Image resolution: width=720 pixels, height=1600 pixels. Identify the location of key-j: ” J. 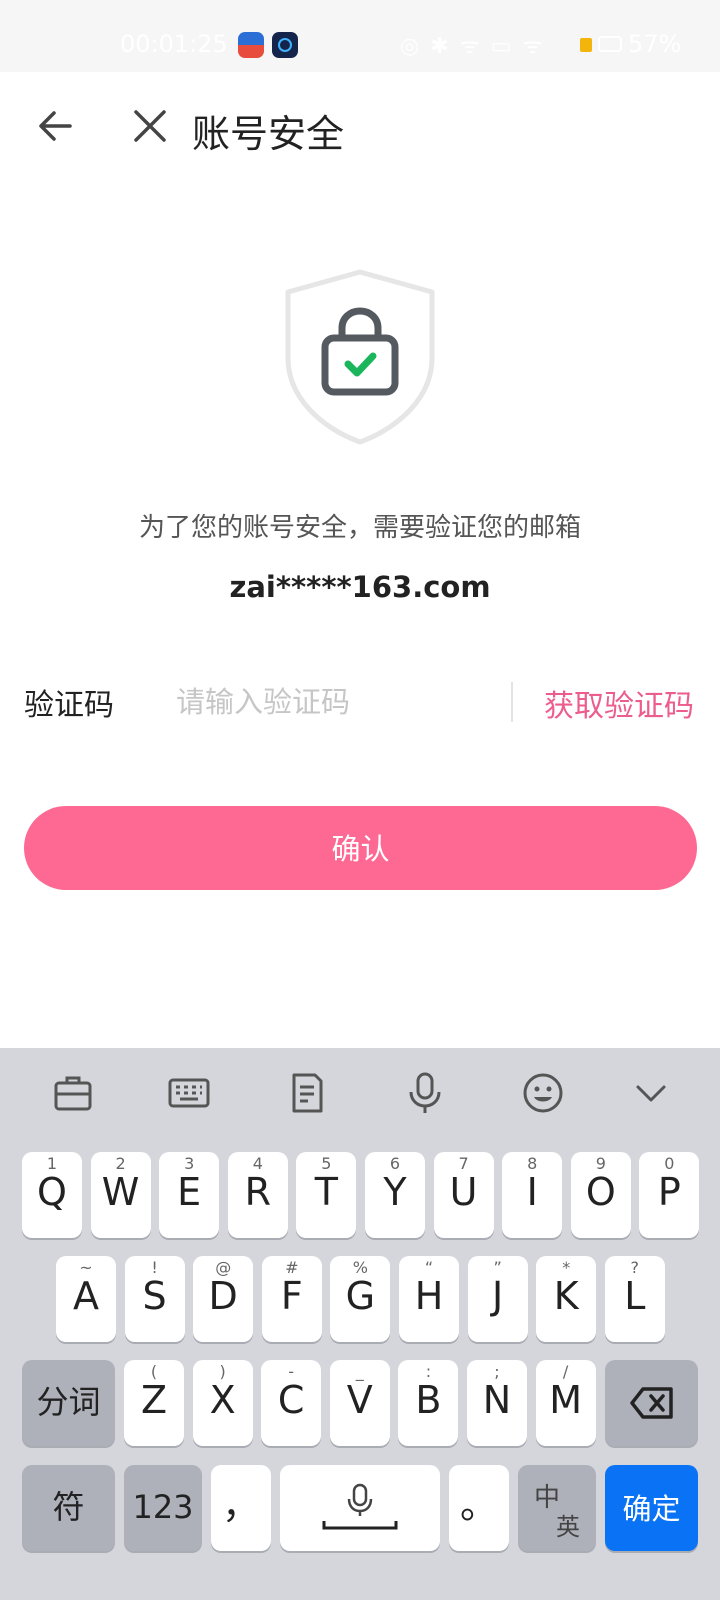
(497, 1299).